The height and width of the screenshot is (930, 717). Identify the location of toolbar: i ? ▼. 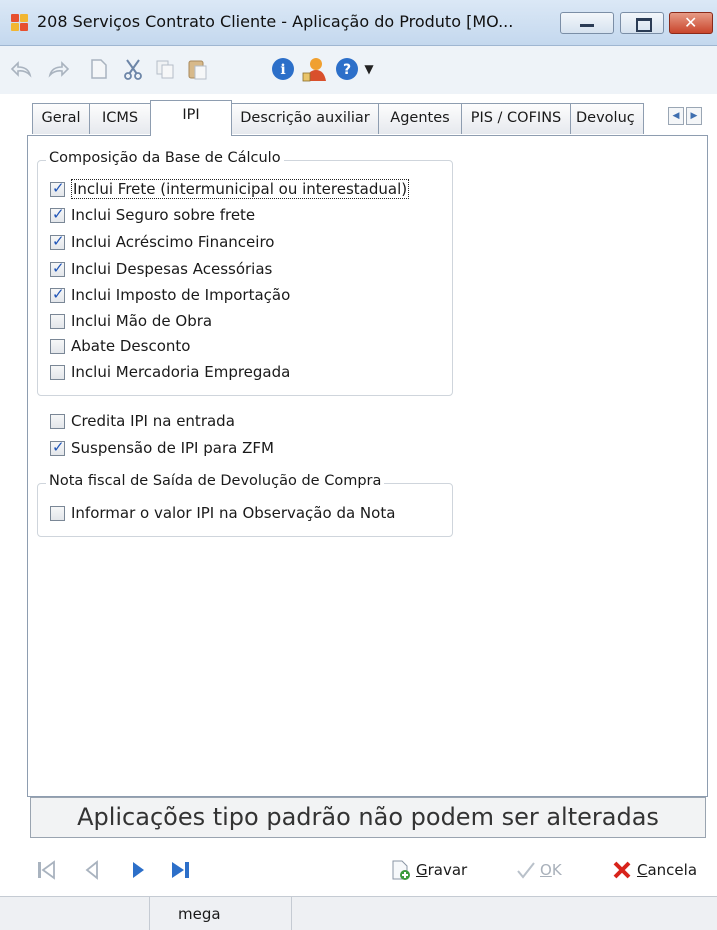
(358, 70).